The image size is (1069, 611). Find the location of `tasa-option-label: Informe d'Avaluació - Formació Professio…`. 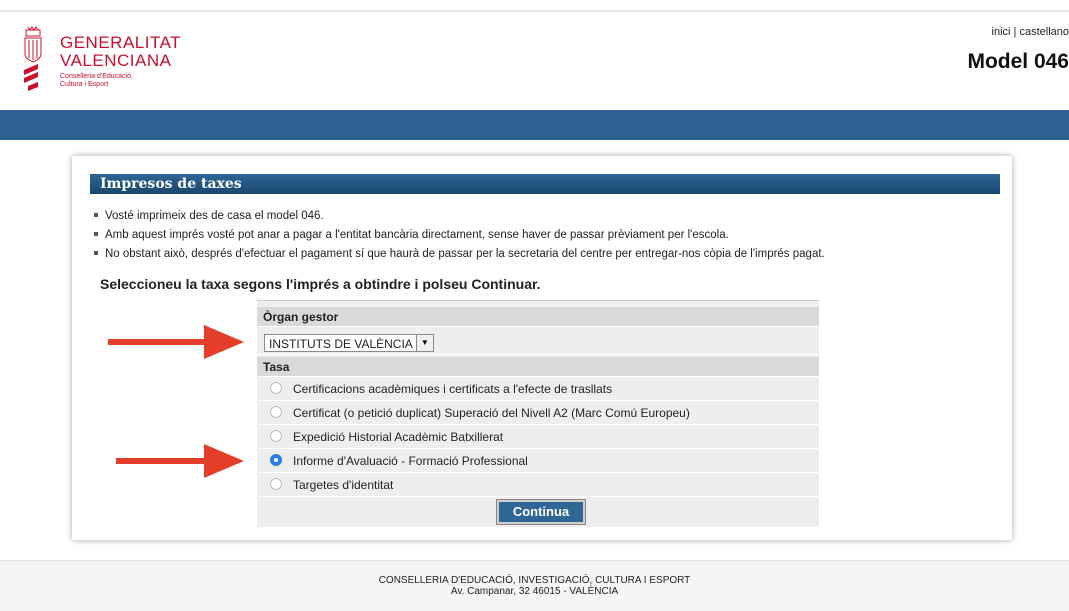

tasa-option-label: Informe d'Avaluació - Formació Professio… is located at coordinates (410, 461).